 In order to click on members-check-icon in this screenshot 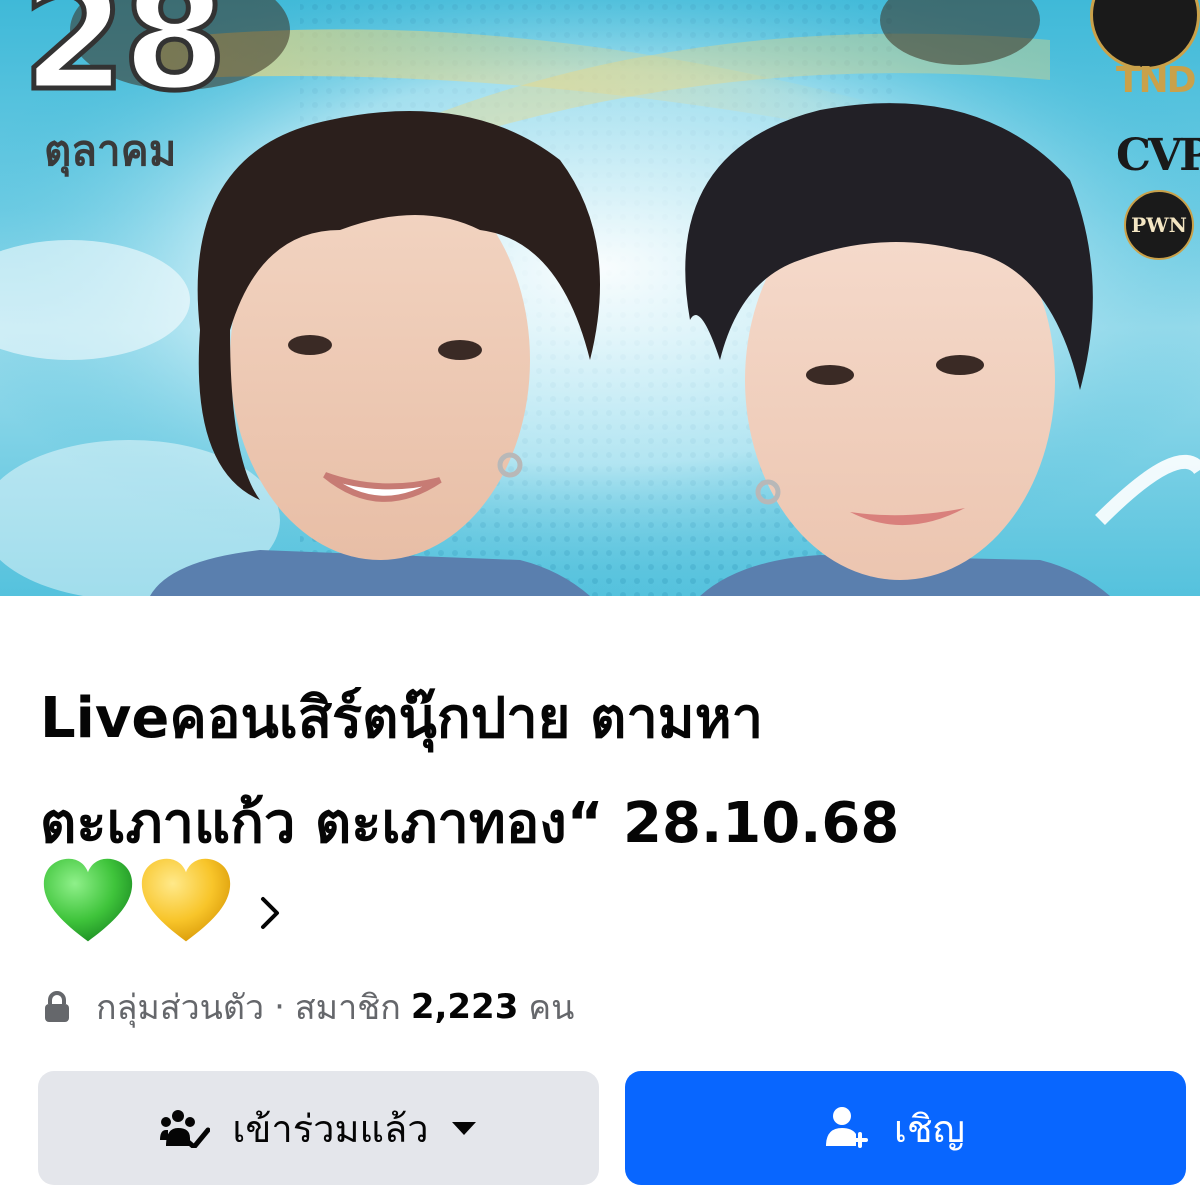, I will do `click(185, 1129)`.